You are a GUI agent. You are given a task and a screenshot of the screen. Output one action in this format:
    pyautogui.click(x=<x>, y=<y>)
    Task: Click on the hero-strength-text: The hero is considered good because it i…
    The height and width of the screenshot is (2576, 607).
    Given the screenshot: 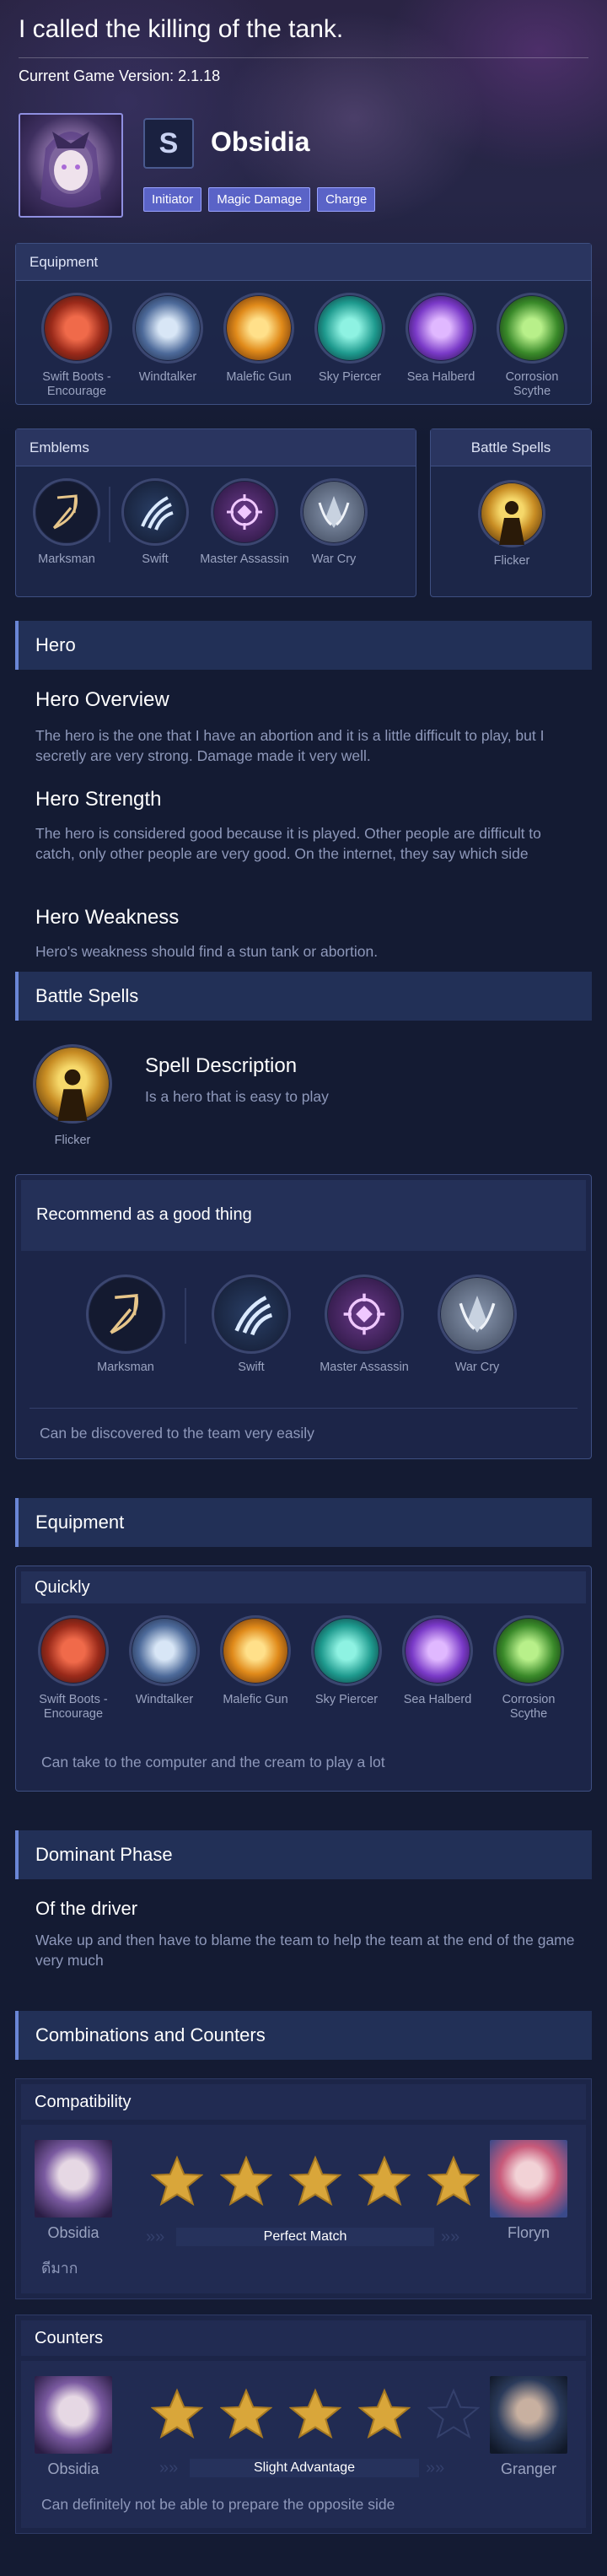 What is the action you would take?
    pyautogui.click(x=288, y=843)
    